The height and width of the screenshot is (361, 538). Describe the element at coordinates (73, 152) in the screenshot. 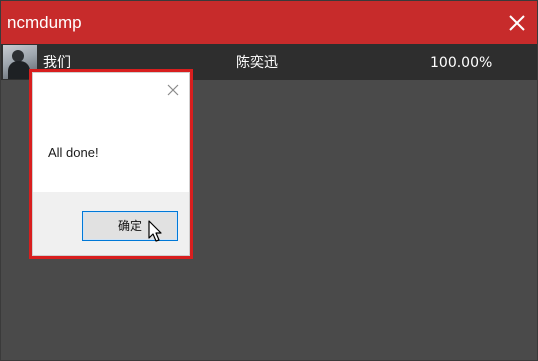

I see `dialog-message: All done!` at that location.